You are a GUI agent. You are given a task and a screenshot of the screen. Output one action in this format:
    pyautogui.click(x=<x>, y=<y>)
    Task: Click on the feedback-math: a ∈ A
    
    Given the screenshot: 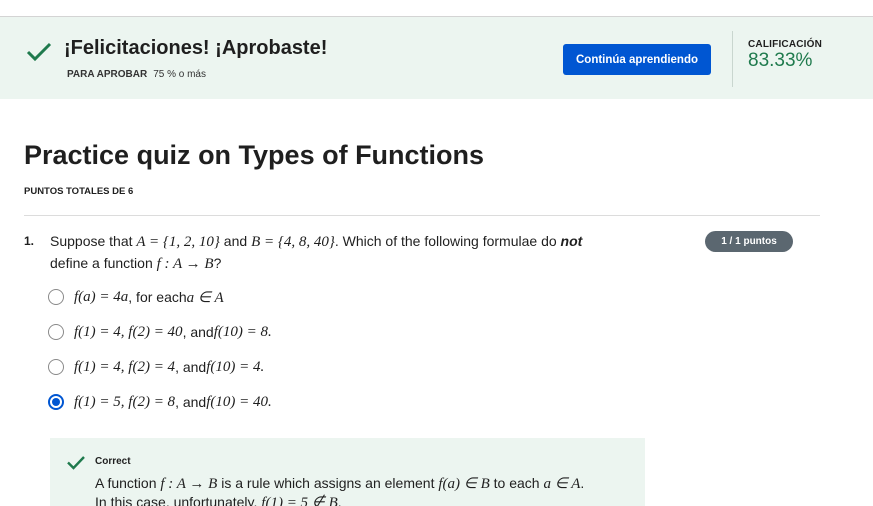 What is the action you would take?
    pyautogui.click(x=562, y=484)
    